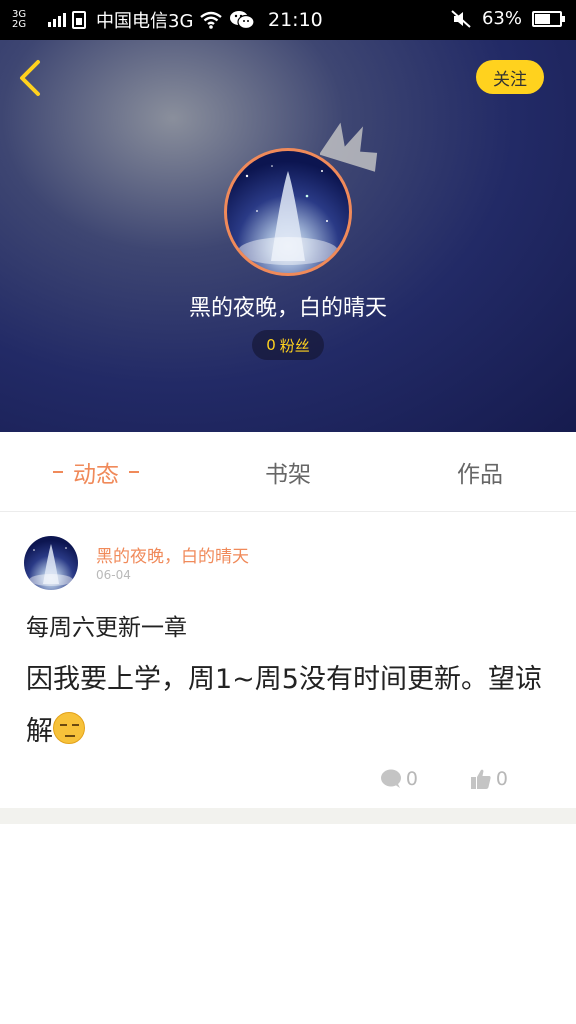 This screenshot has height=1024, width=576. What do you see at coordinates (79, 20) in the screenshot?
I see `sim-icon` at bounding box center [79, 20].